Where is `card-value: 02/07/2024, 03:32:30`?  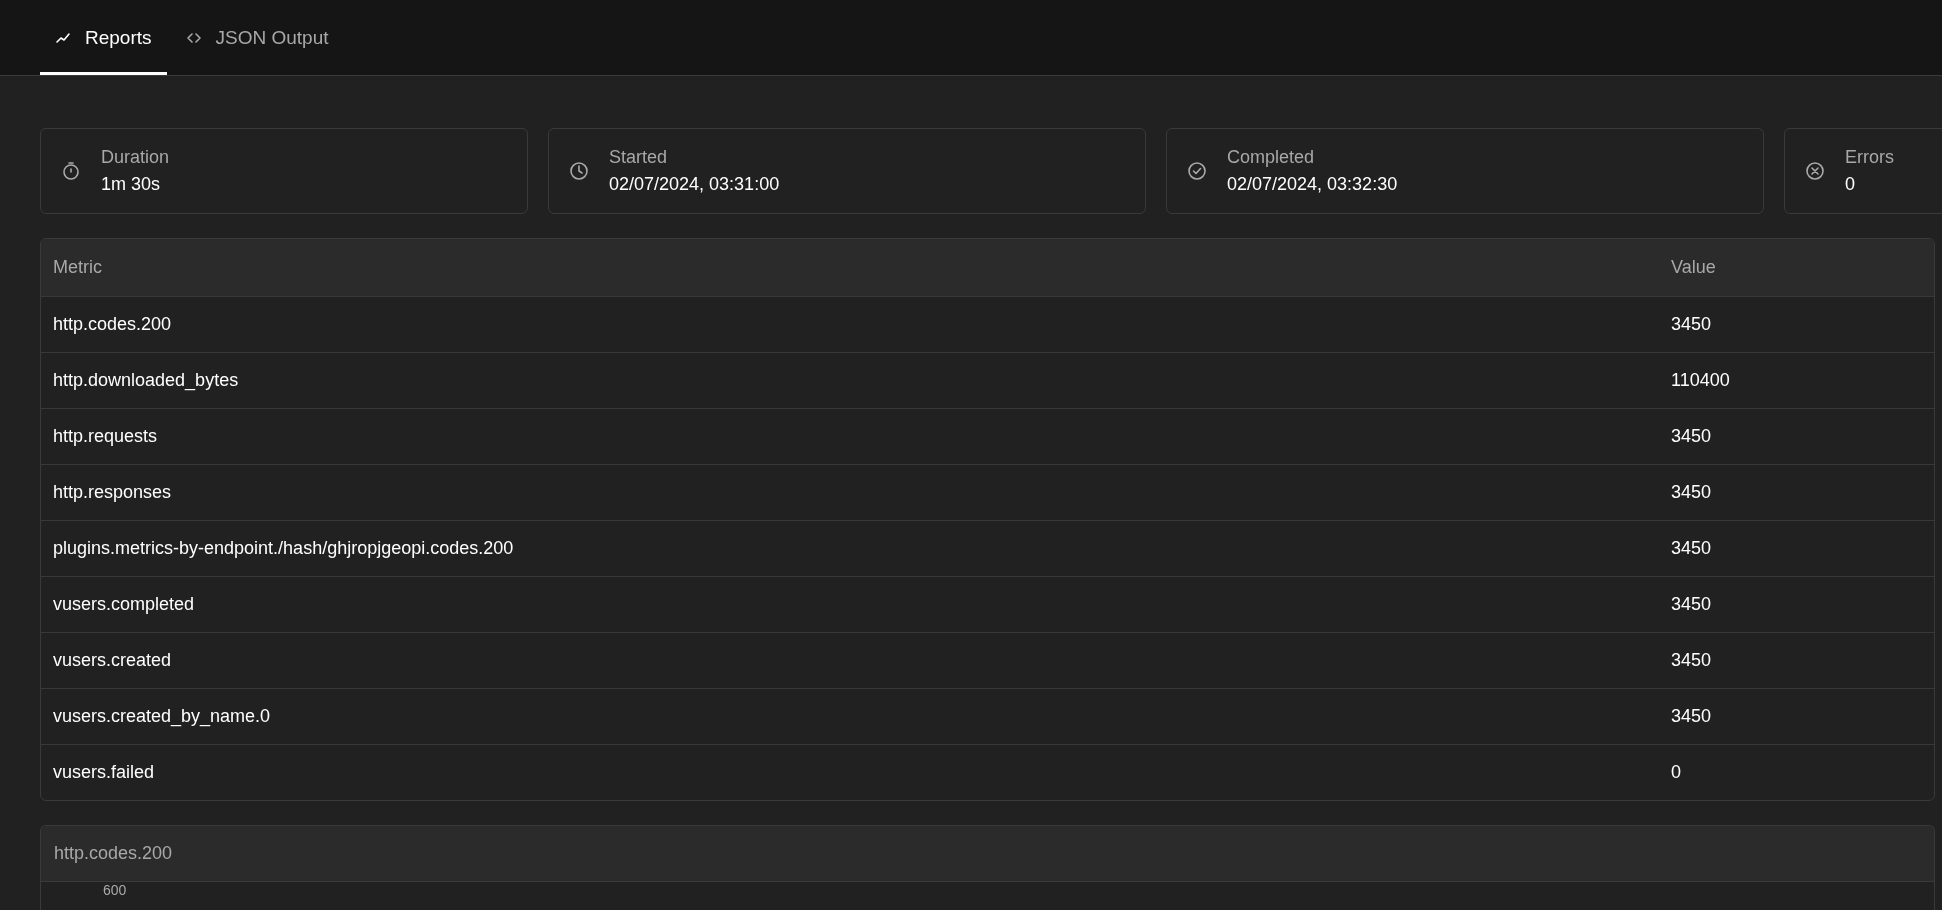 card-value: 02/07/2024, 03:32:30 is located at coordinates (1312, 184).